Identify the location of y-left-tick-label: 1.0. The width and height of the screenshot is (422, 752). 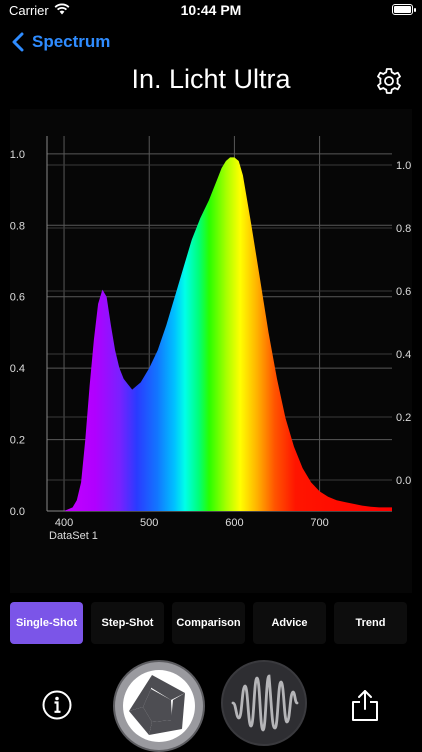
(17, 155).